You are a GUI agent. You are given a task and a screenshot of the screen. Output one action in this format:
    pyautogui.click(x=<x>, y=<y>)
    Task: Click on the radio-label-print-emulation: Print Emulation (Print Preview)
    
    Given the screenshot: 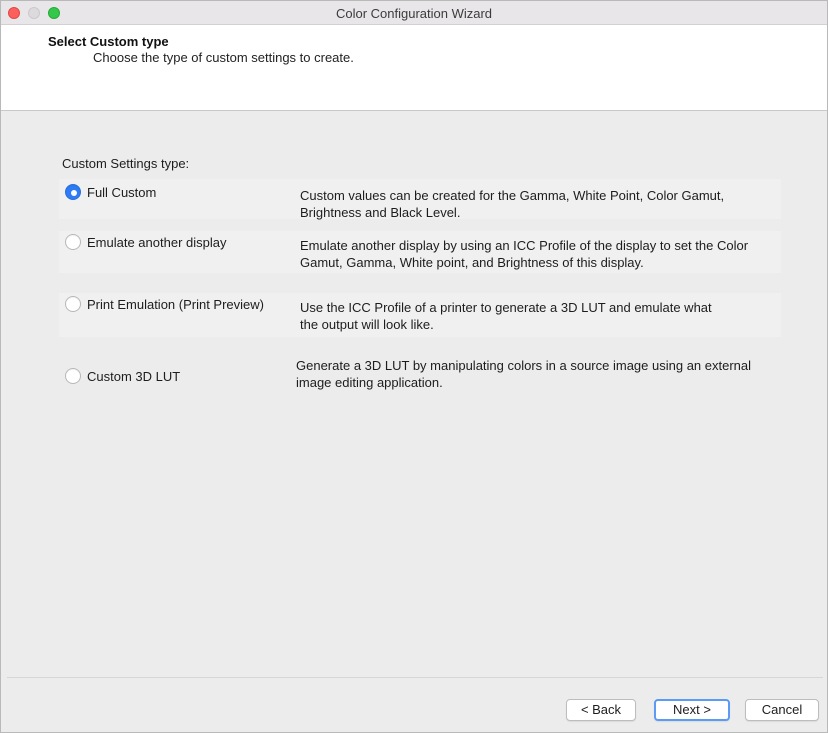 What is the action you would take?
    pyautogui.click(x=175, y=304)
    